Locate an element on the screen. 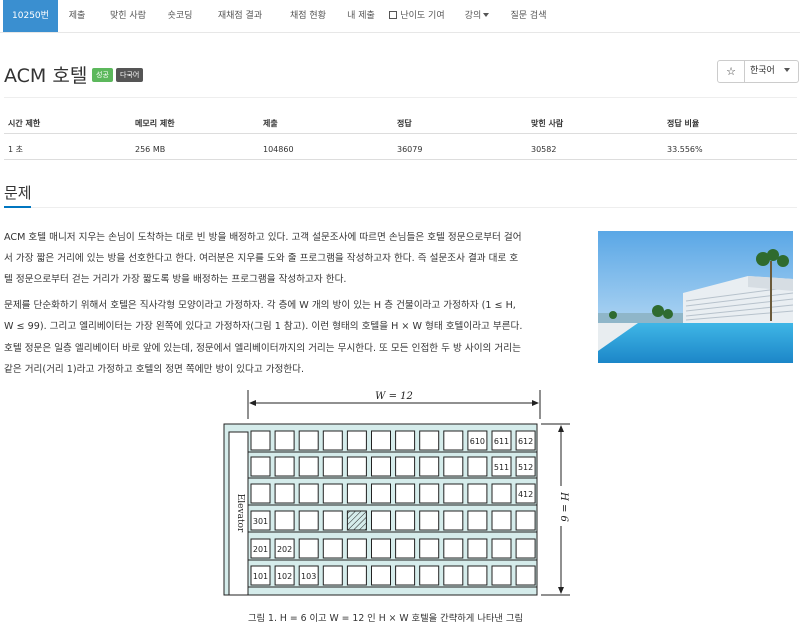 The height and width of the screenshot is (629, 800). tab-my-submissions: 내 제출 is located at coordinates (361, 16).